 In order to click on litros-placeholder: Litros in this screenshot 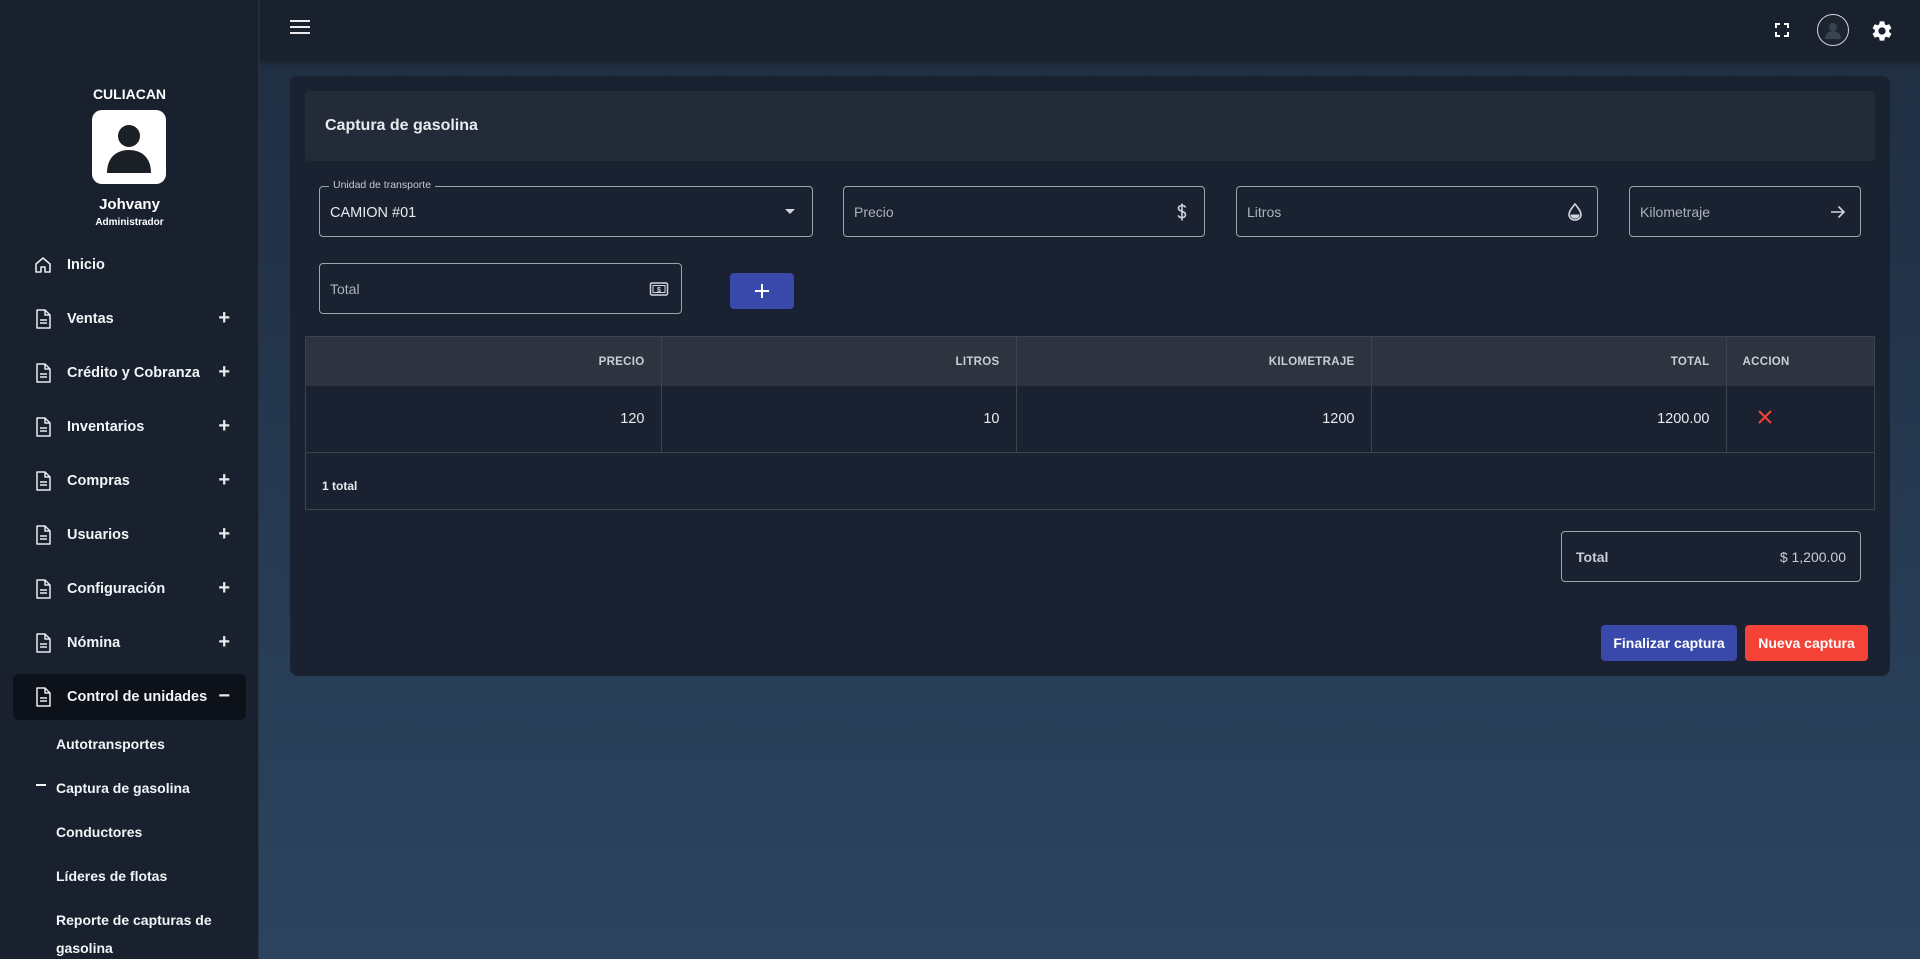, I will do `click(1264, 211)`.